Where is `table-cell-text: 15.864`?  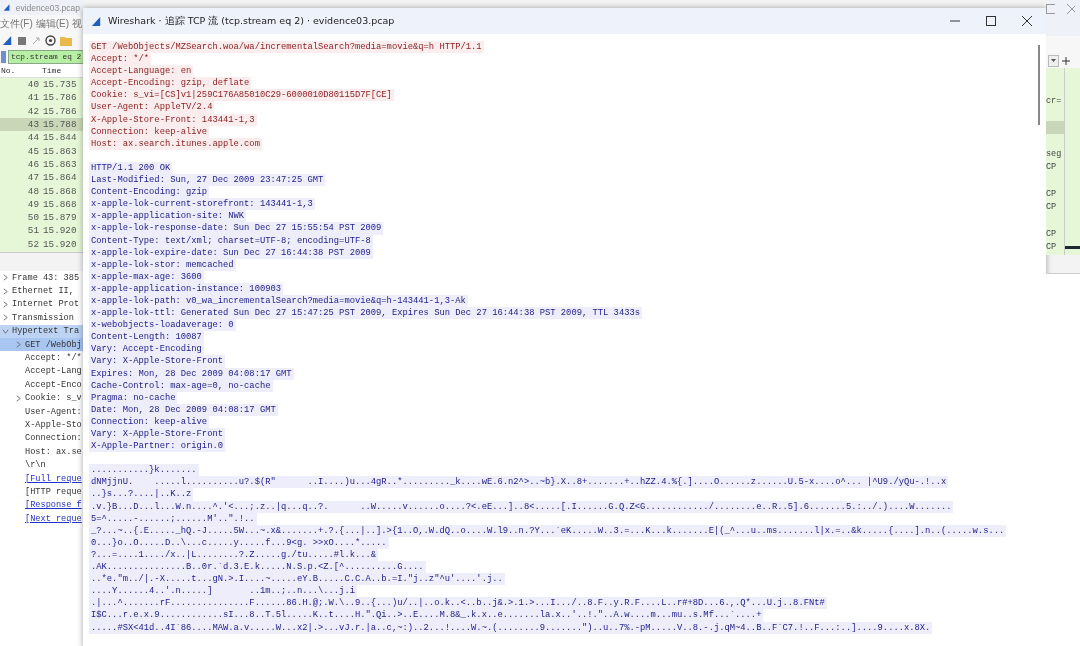 table-cell-text: 15.864 is located at coordinates (60, 178).